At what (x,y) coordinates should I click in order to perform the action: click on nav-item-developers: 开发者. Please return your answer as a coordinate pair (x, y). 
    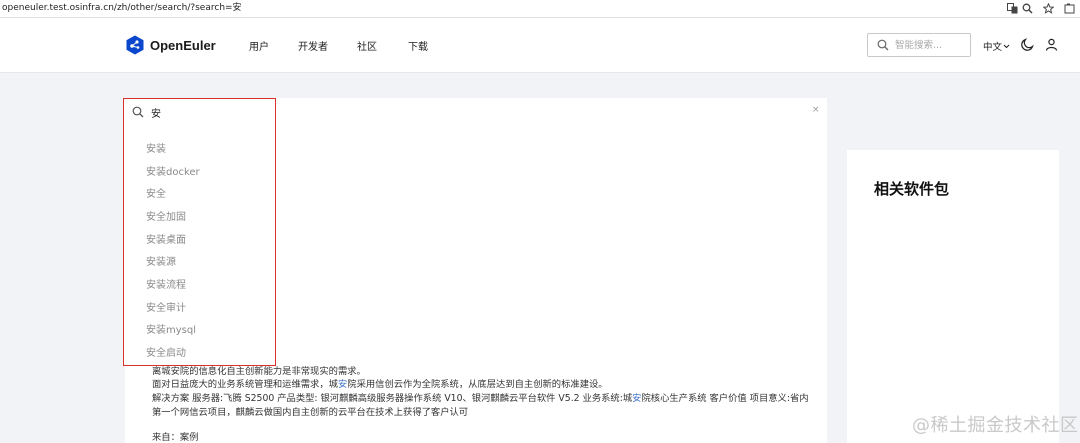
    Looking at the image, I should click on (313, 45).